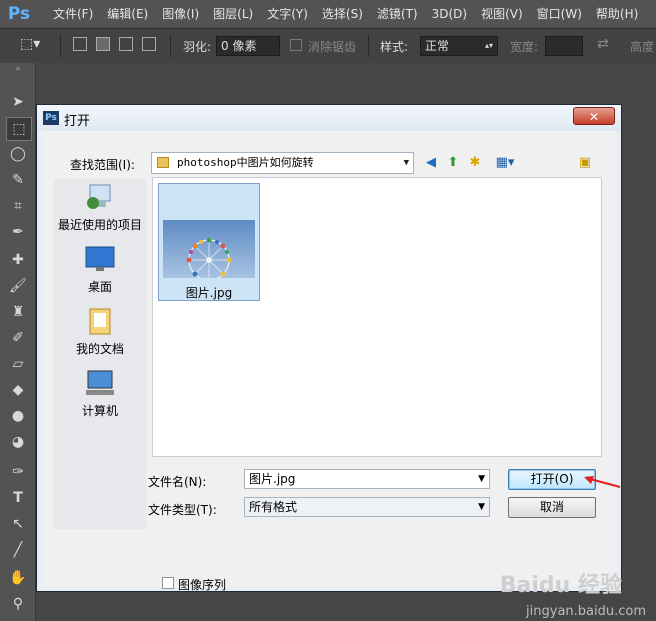  Describe the element at coordinates (475, 162) in the screenshot. I see `new-folder-button: ✱` at that location.